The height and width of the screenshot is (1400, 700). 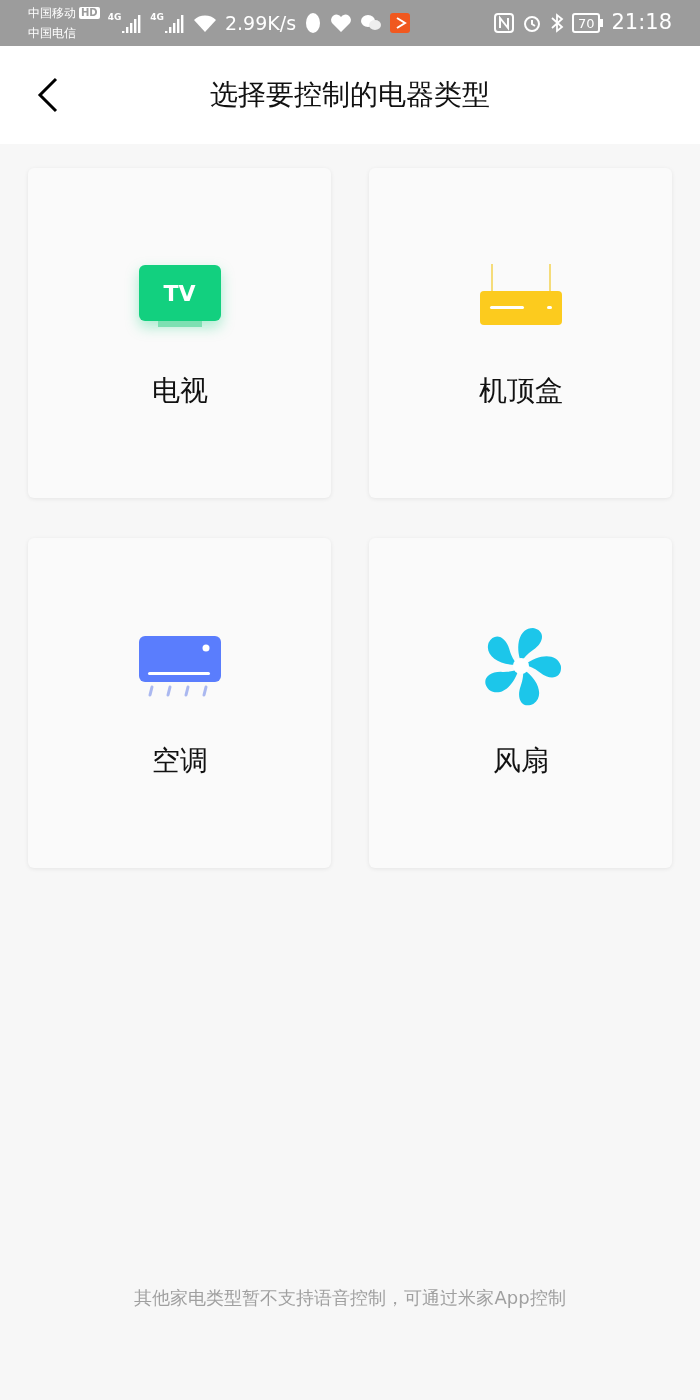 I want to click on device-label: 电视, so click(x=179, y=391).